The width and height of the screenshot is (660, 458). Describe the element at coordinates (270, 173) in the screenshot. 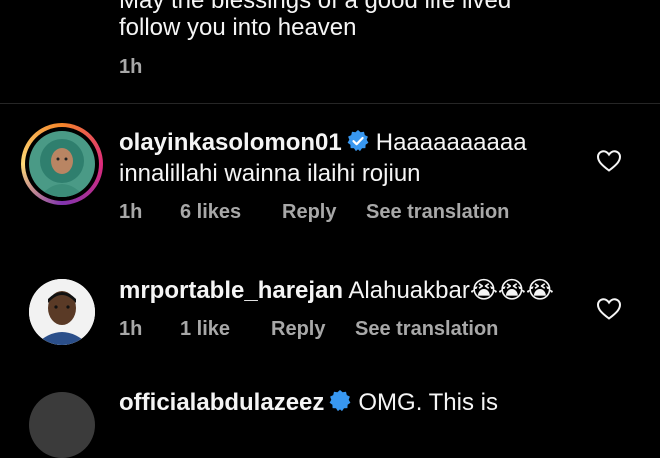

I see `comment-text-line: innalillahi wainna ilaihi rojiun` at that location.